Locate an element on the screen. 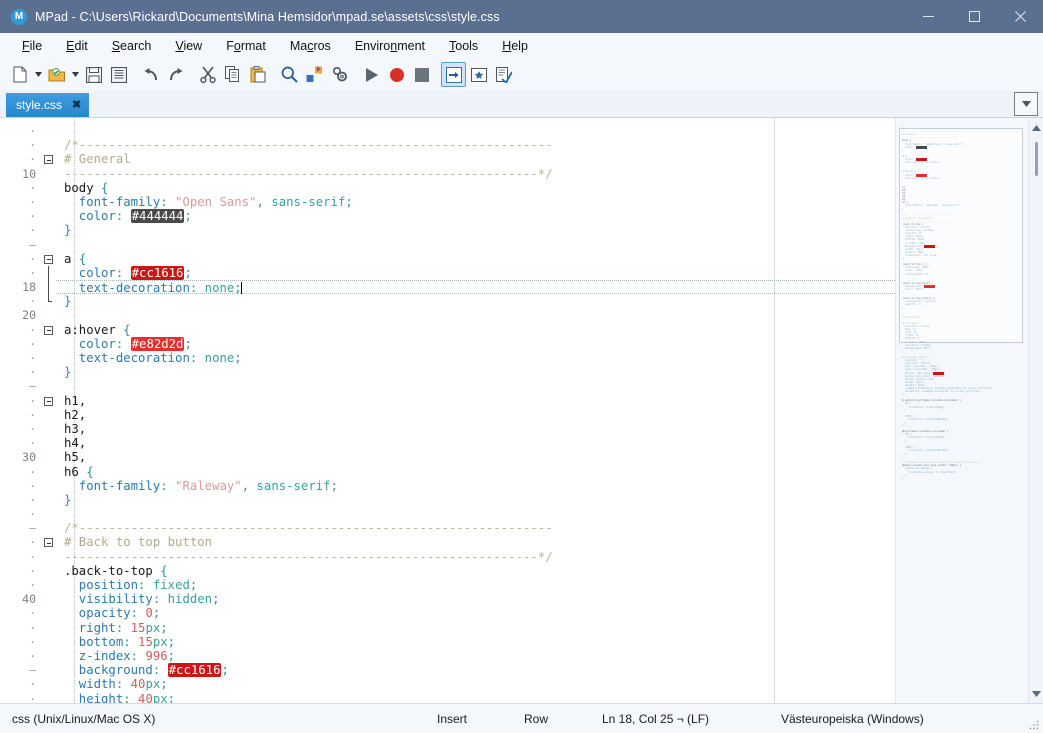  close-icon: ✖ is located at coordinates (76, 105).